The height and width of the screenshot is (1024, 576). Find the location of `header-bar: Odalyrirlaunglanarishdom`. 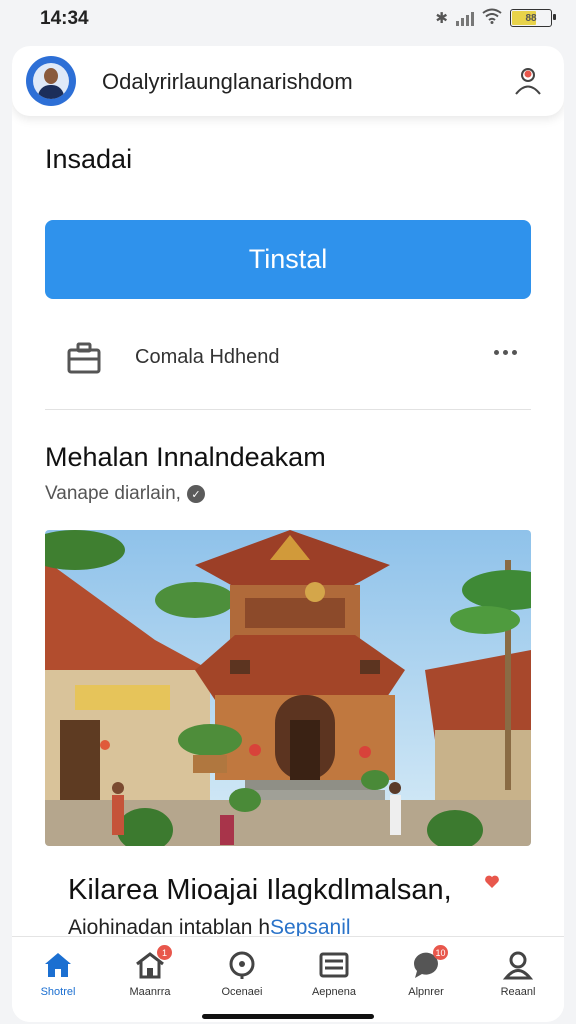

header-bar: Odalyrirlaunglanarishdom is located at coordinates (288, 81).